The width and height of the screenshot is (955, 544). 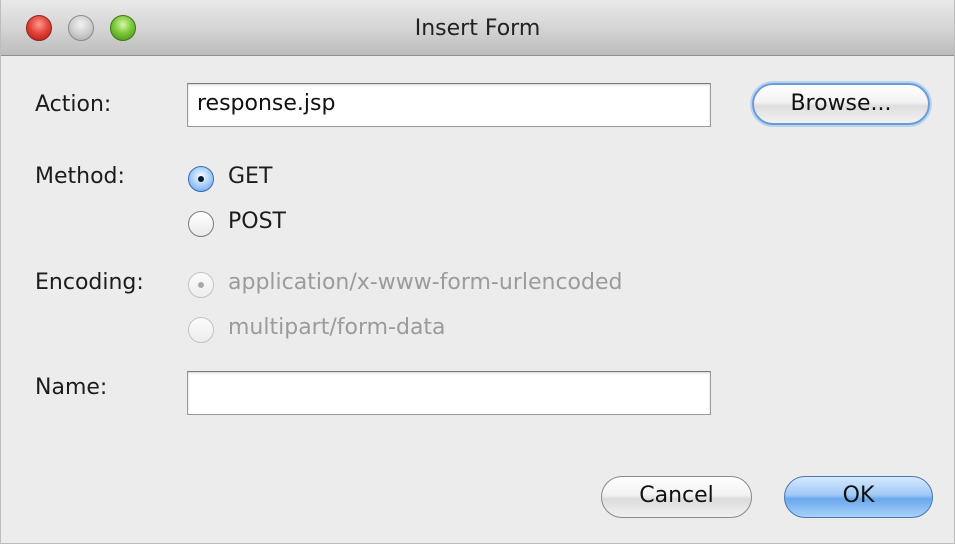 What do you see at coordinates (250, 176) in the screenshot?
I see `get-label: GET` at bounding box center [250, 176].